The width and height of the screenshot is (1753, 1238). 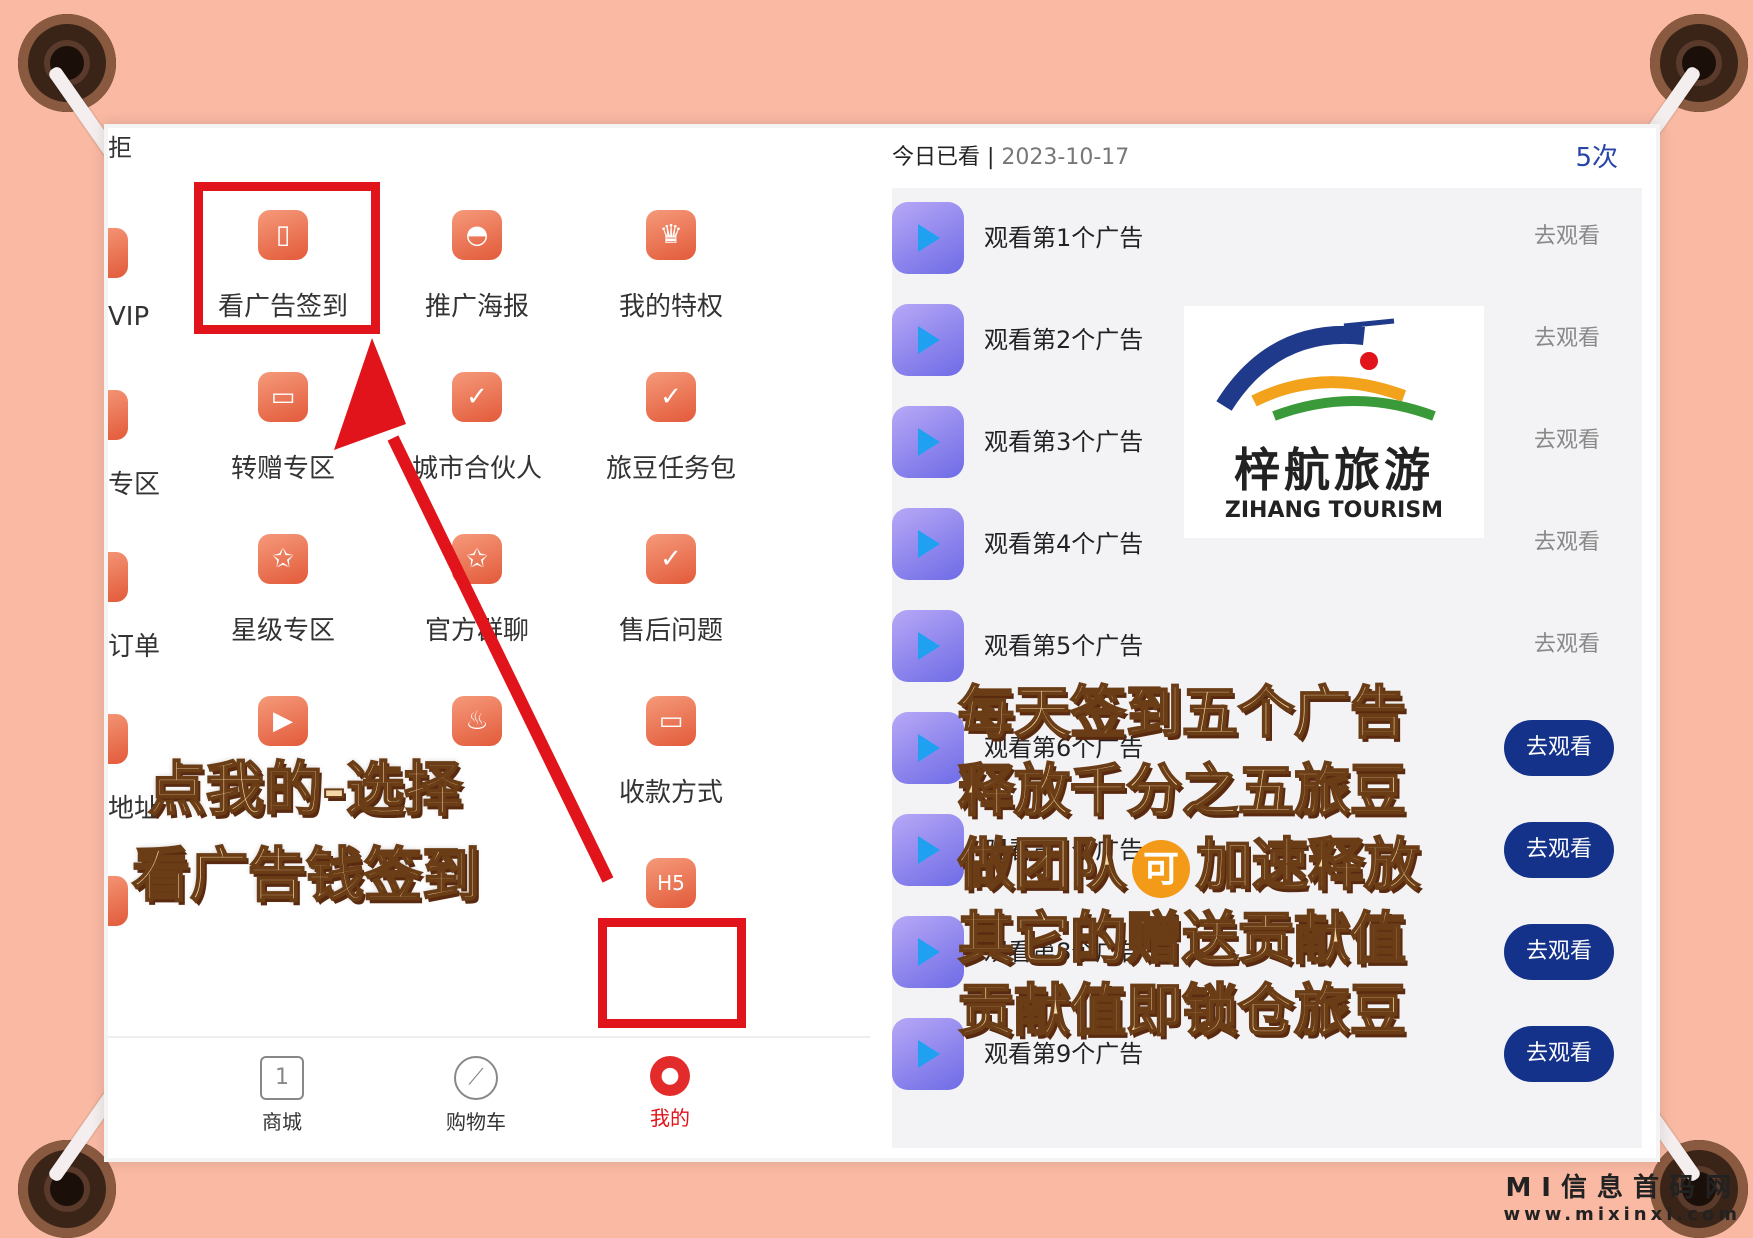 What do you see at coordinates (306, 875) in the screenshot?
I see `instruction-line-2: 看广告钱签到` at bounding box center [306, 875].